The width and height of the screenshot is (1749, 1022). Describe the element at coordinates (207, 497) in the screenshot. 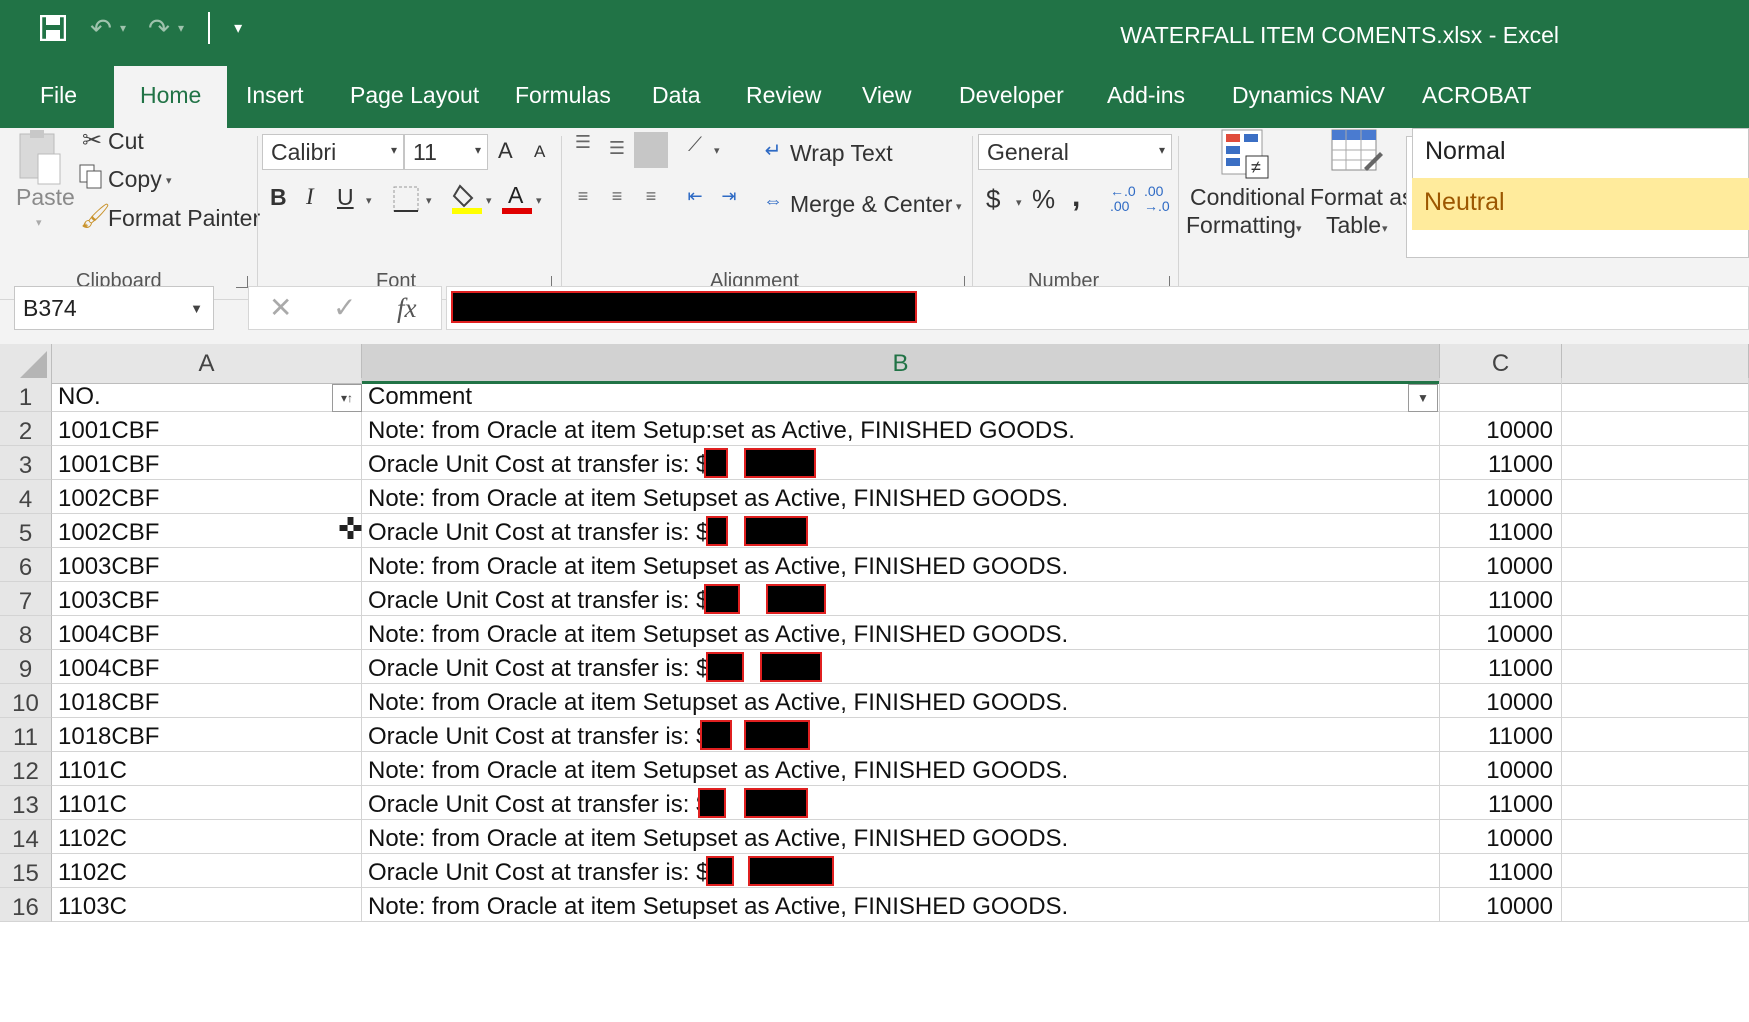

I see `cell-a: 1002CBF` at that location.